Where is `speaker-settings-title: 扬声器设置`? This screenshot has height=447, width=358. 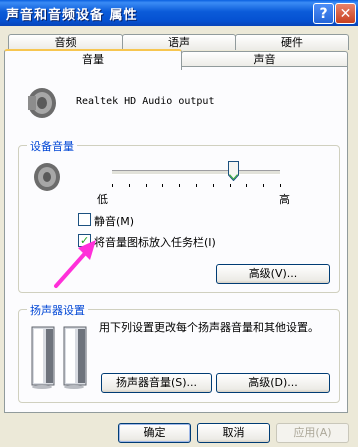 speaker-settings-title: 扬声器设置 is located at coordinates (57, 310).